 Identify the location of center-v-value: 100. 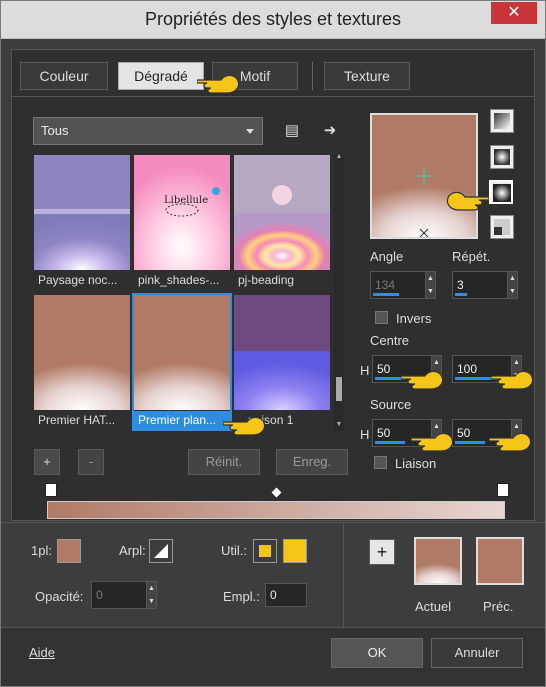
(467, 369).